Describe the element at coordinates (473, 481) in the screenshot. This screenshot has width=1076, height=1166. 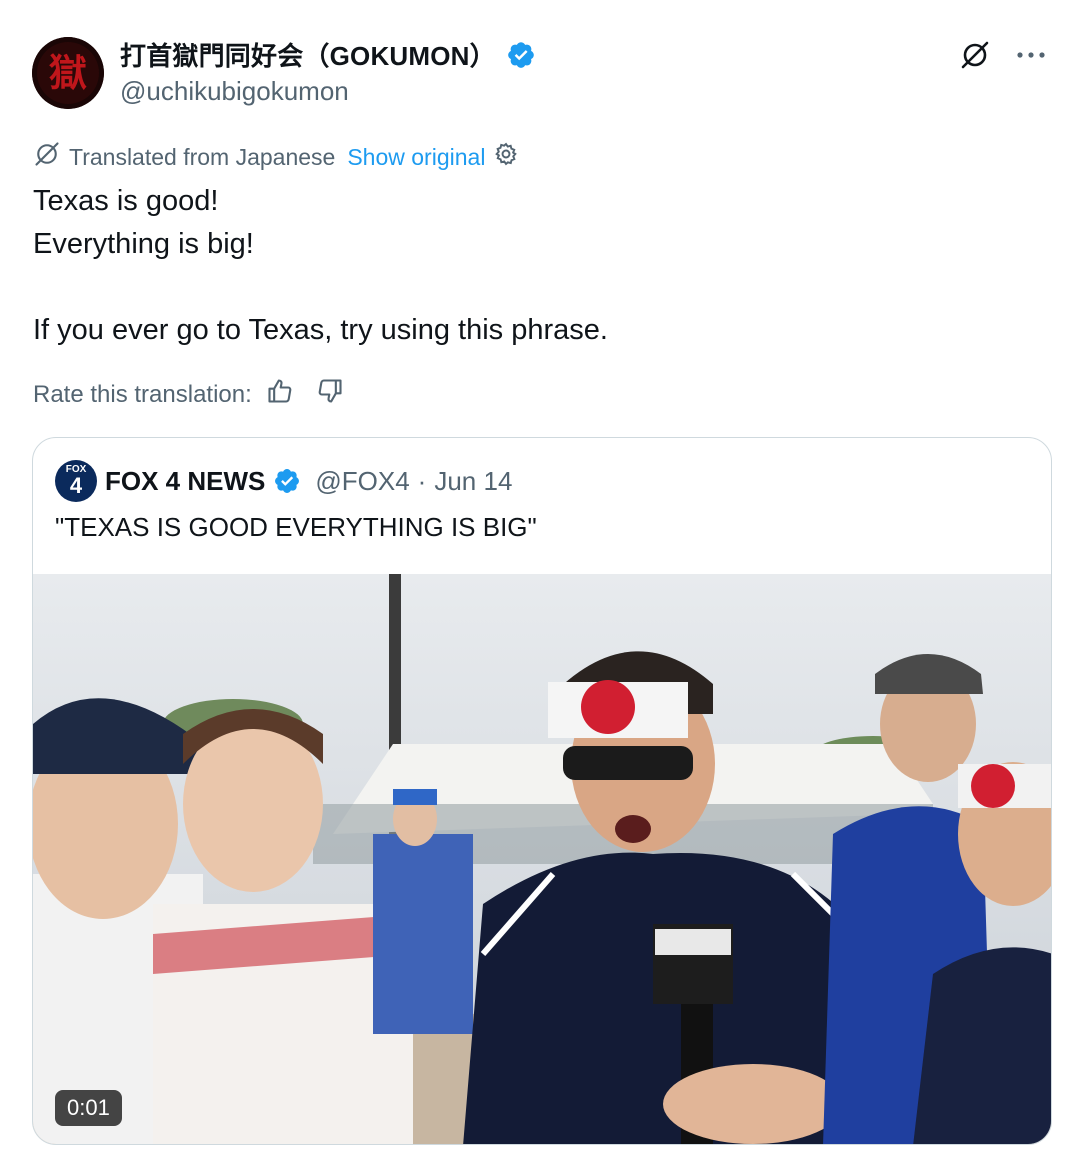
I see `quoted-date: Jun 14` at that location.